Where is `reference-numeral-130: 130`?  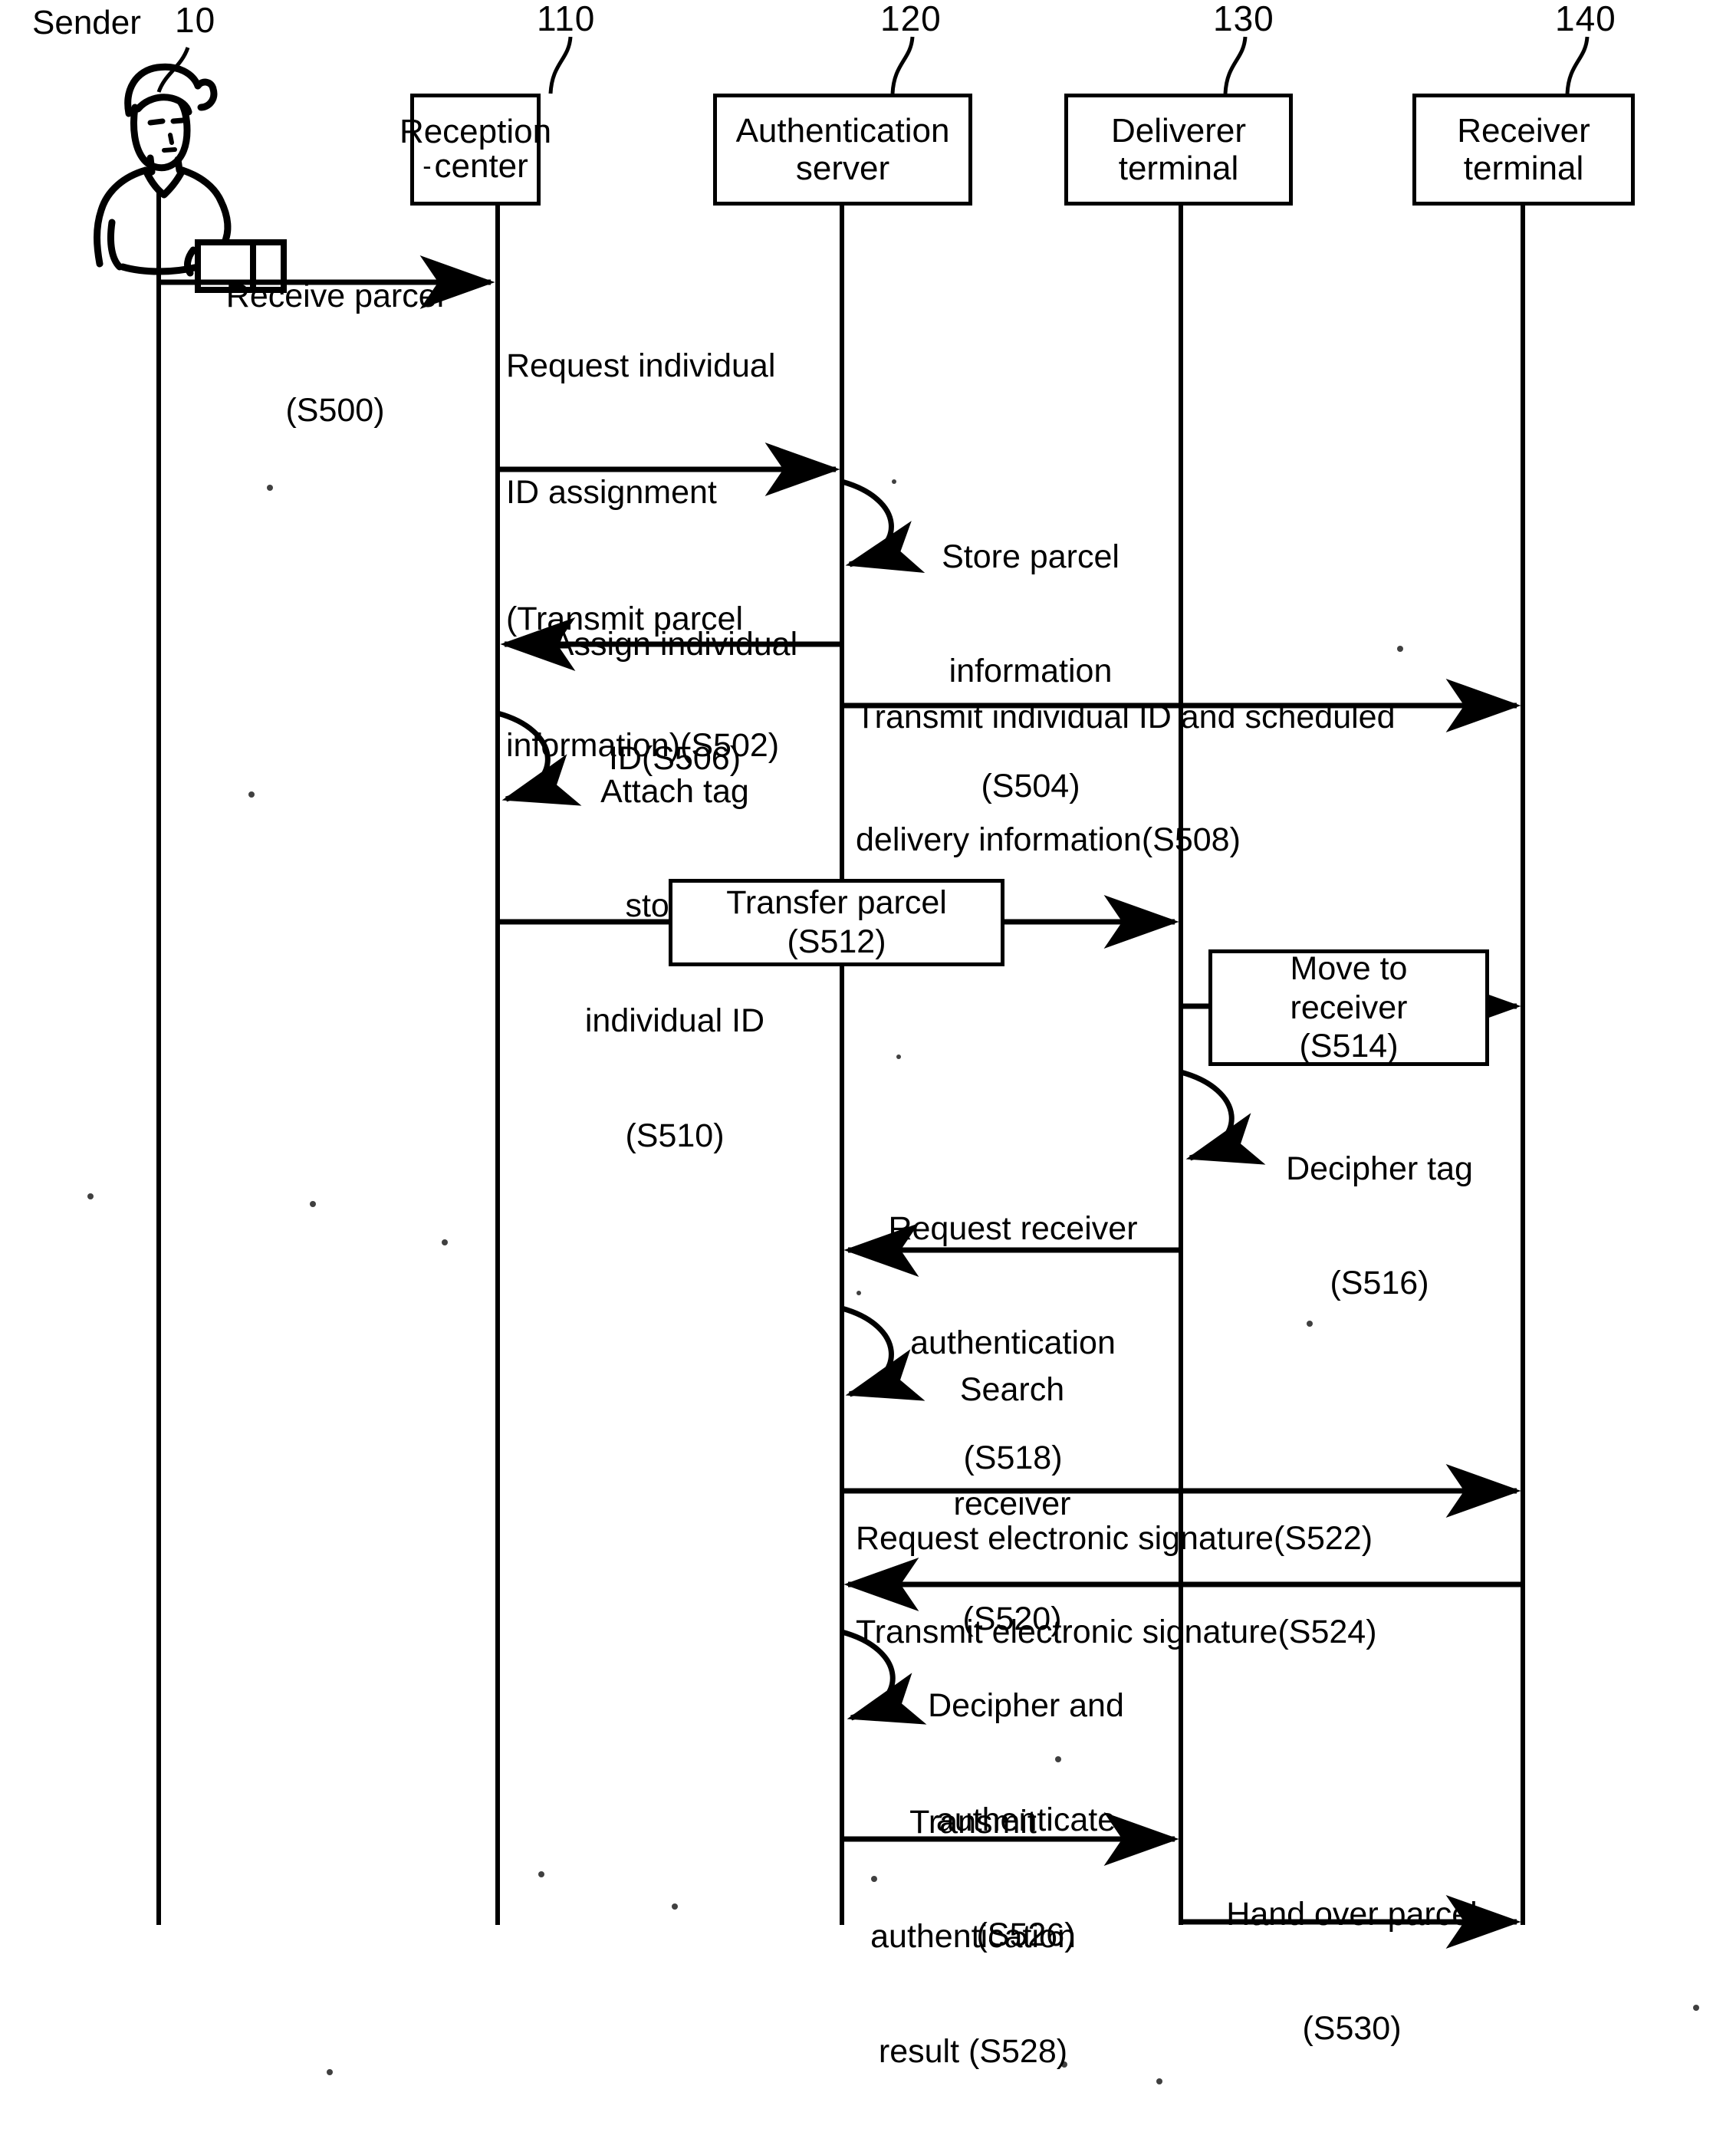 reference-numeral-130: 130 is located at coordinates (1243, 19).